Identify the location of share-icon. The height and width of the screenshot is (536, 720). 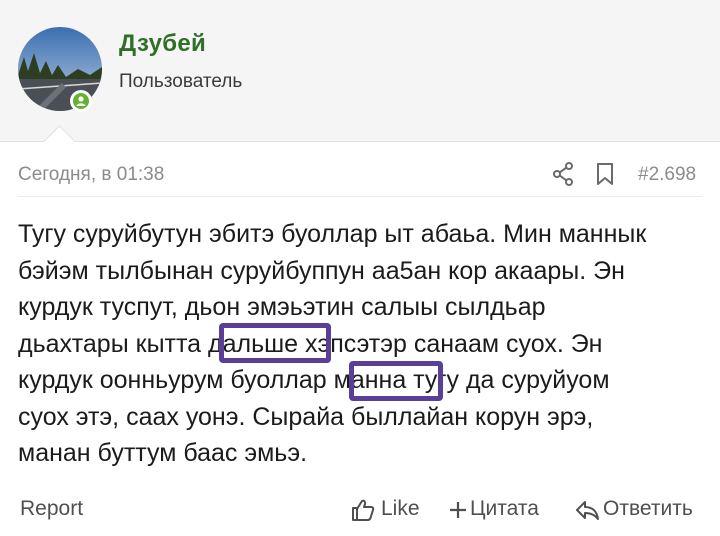
(564, 174).